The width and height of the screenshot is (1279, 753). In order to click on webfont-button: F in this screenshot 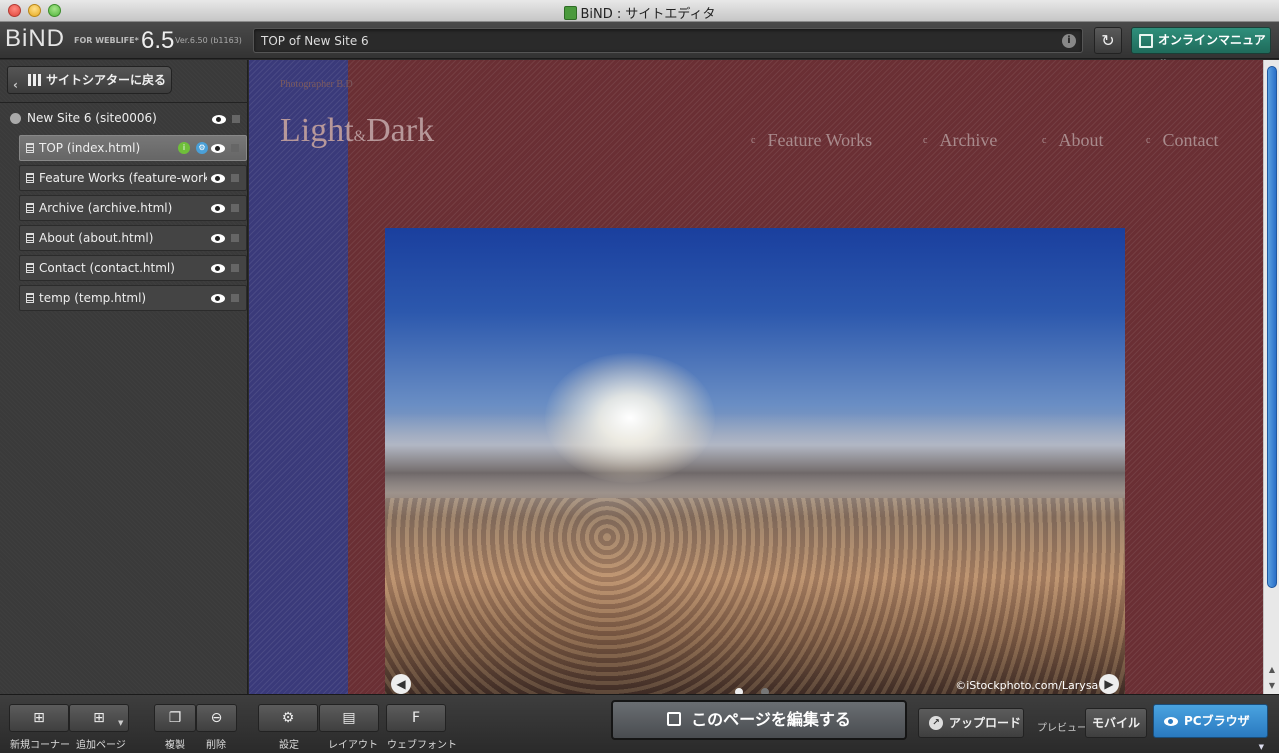, I will do `click(416, 718)`.